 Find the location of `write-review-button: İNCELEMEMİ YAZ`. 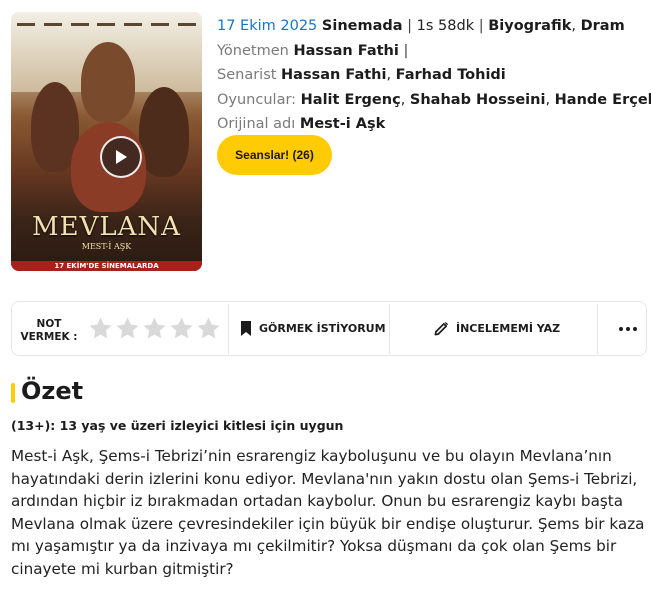

write-review-button: İNCELEMEMİ YAZ is located at coordinates (497, 328).